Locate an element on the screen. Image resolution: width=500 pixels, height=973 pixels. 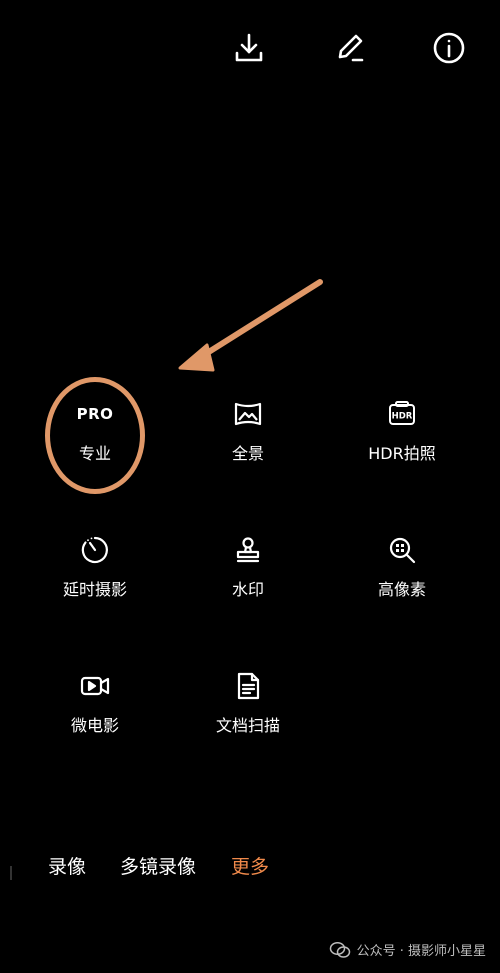
mode-docscan: 文档扫描 is located at coordinates (248, 723).